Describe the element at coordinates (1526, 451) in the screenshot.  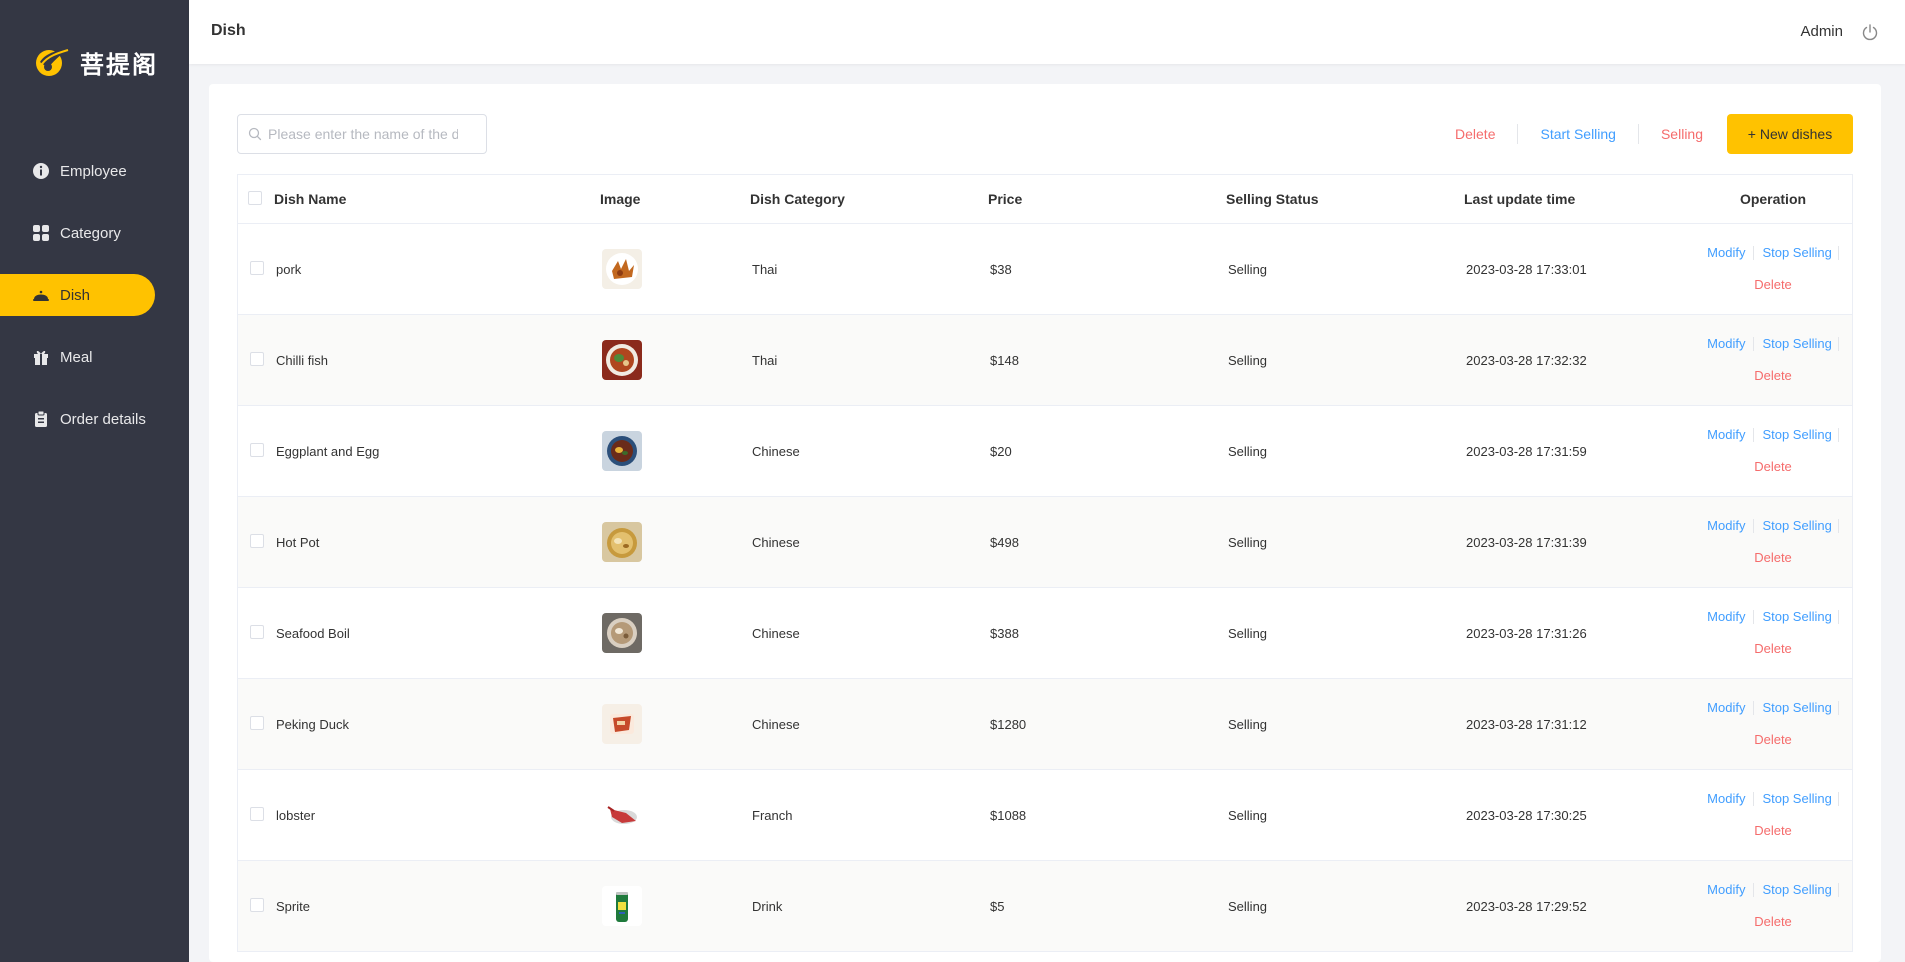
I see `last-update-time: 2023-03-28 17:31:59` at that location.